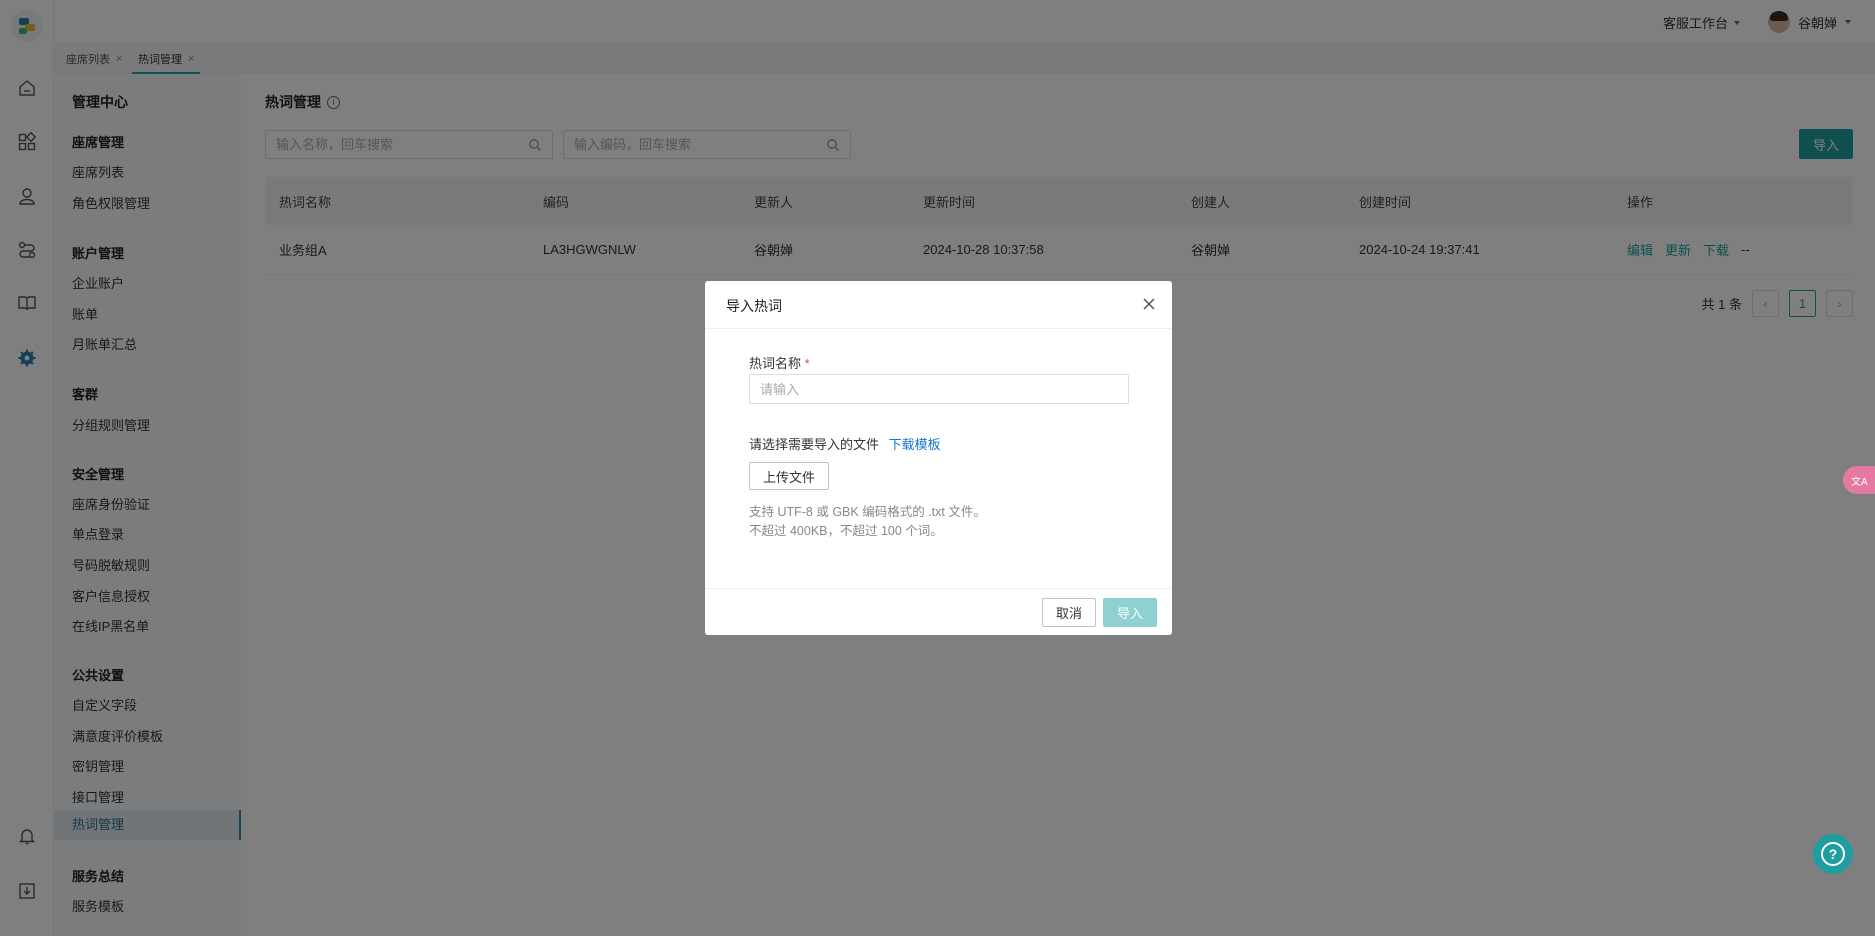 Image resolution: width=1875 pixels, height=936 pixels. What do you see at coordinates (867, 512) in the screenshot?
I see `hint-format: 支持 UTF-8 或 GBK 编码格式的 .txt 文件。` at bounding box center [867, 512].